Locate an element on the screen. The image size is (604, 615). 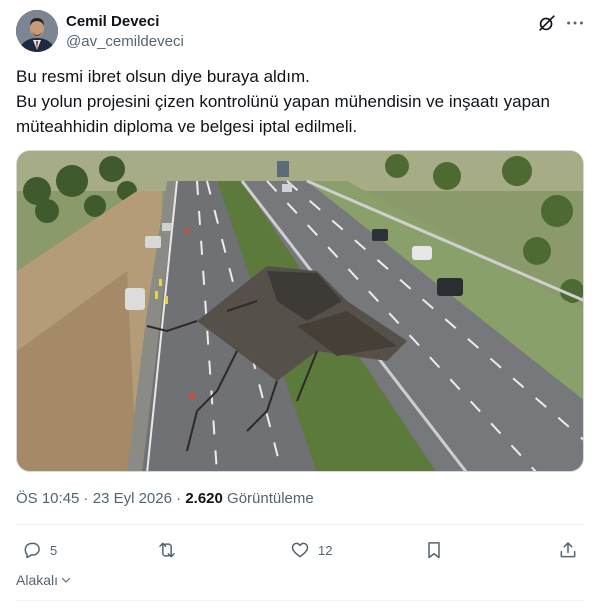
more-icon is located at coordinates (575, 23).